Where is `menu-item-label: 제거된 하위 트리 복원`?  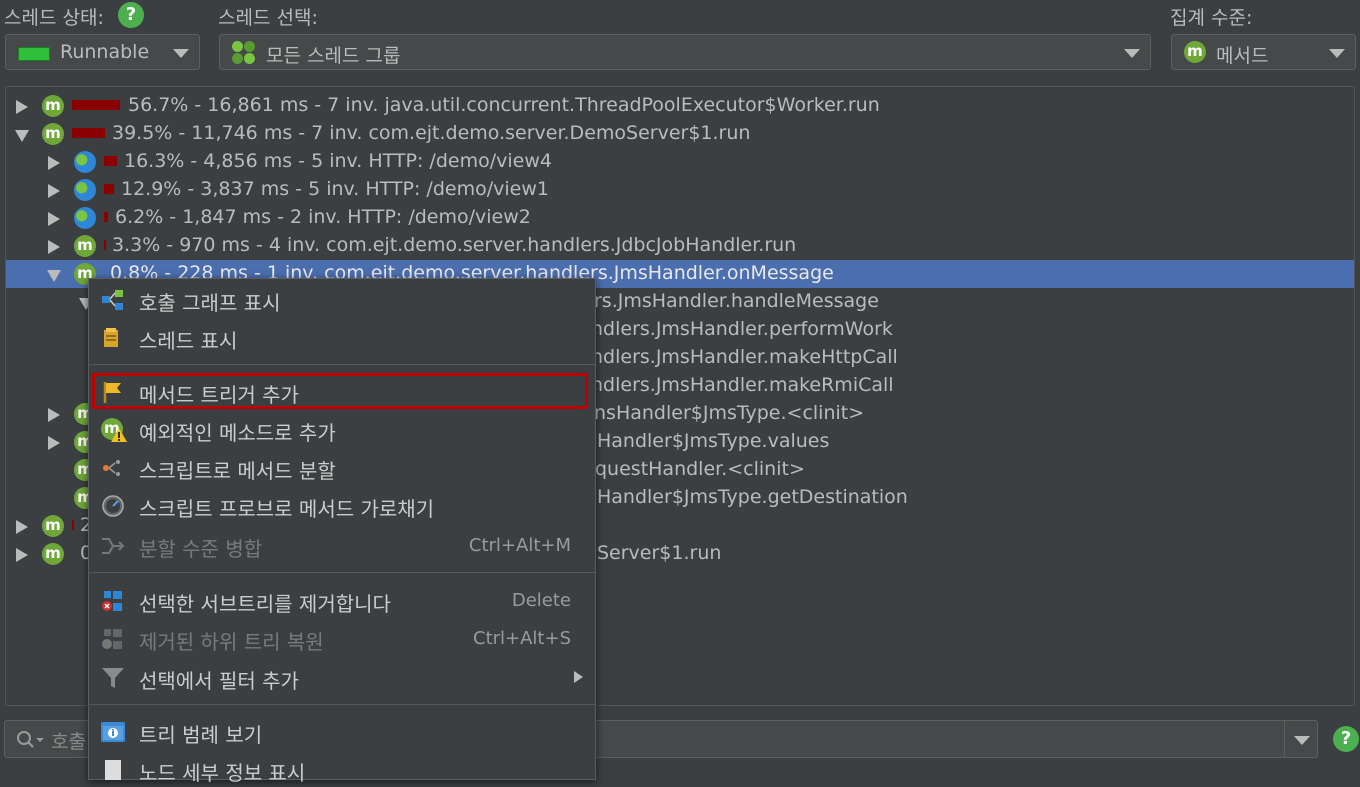
menu-item-label: 제거된 하위 트리 복원 is located at coordinates (231, 642).